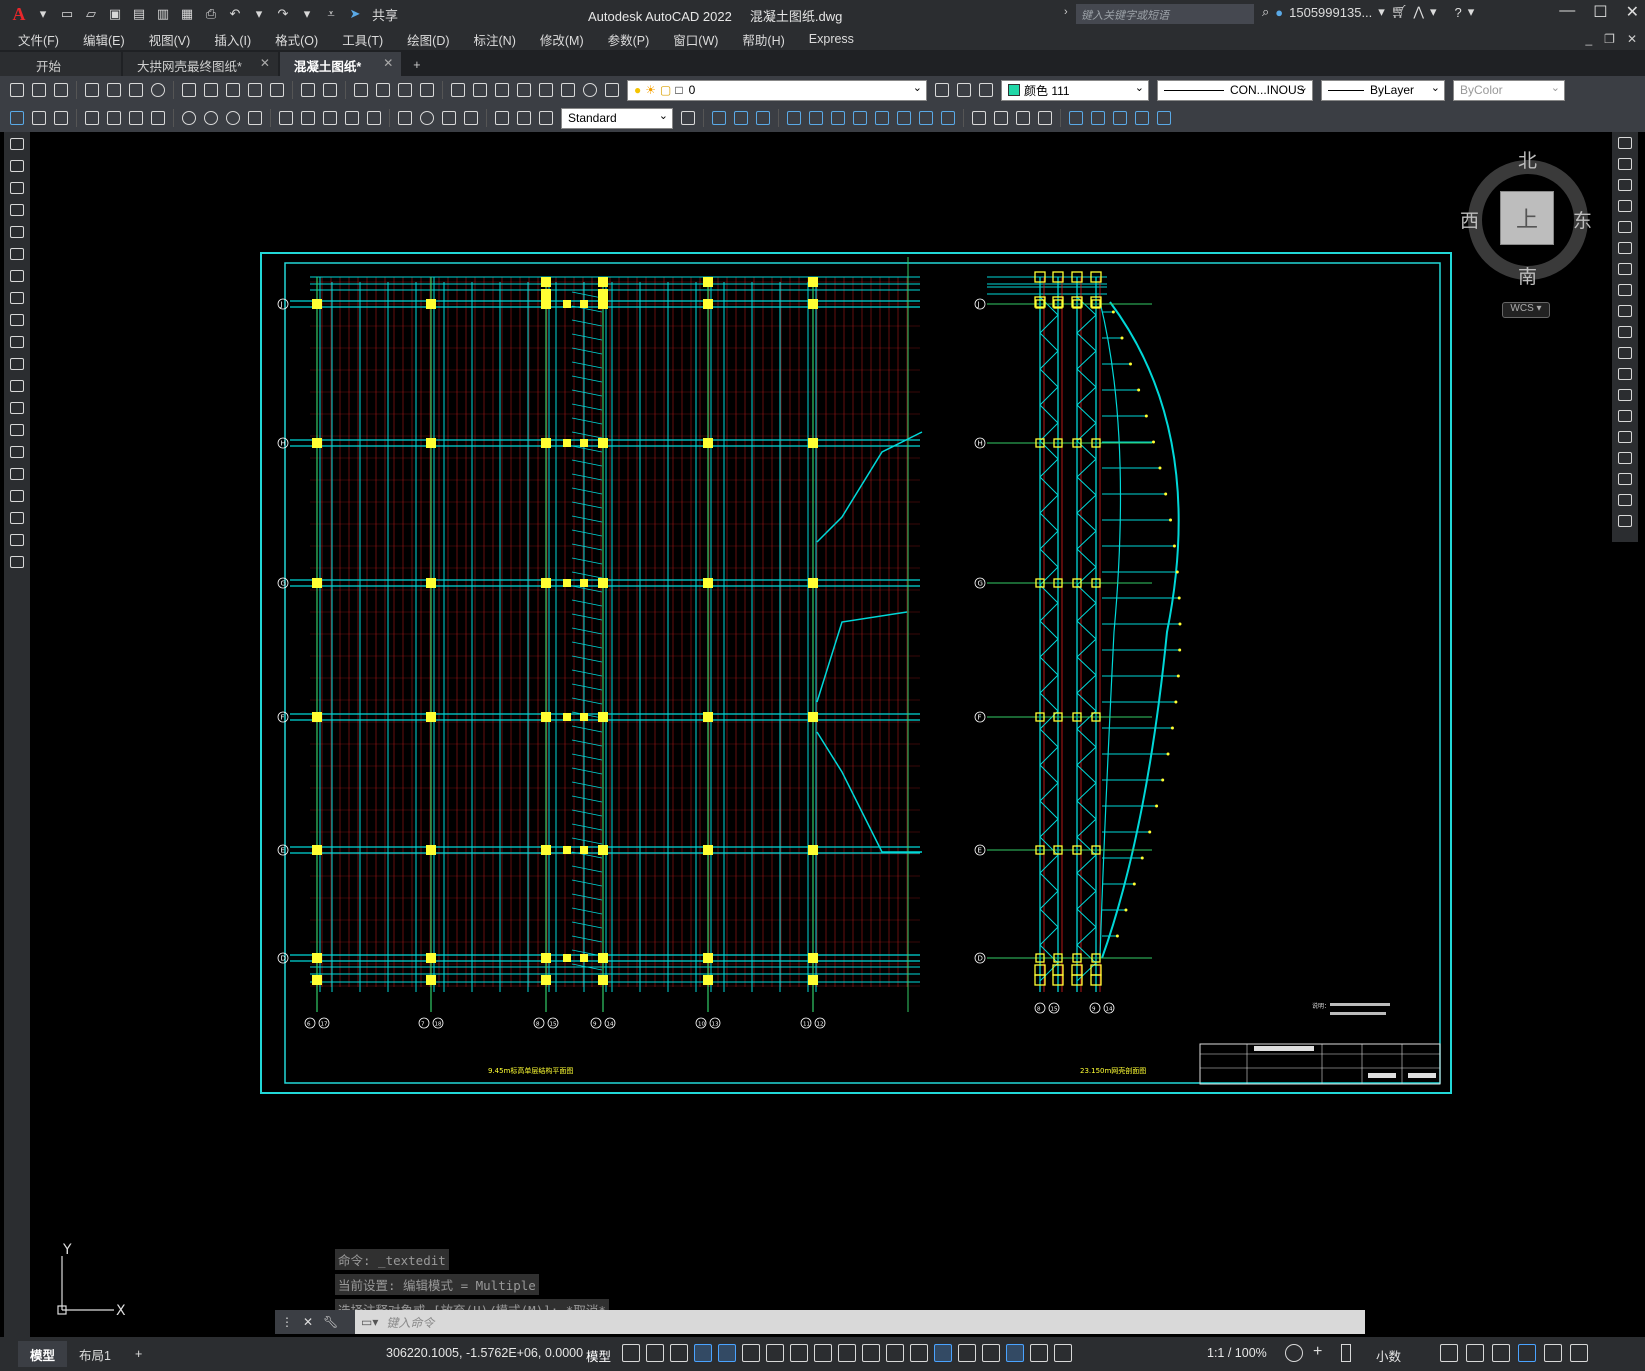 This screenshot has height=1371, width=1645. What do you see at coordinates (1001, 118) in the screenshot?
I see `thicken-icon` at bounding box center [1001, 118].